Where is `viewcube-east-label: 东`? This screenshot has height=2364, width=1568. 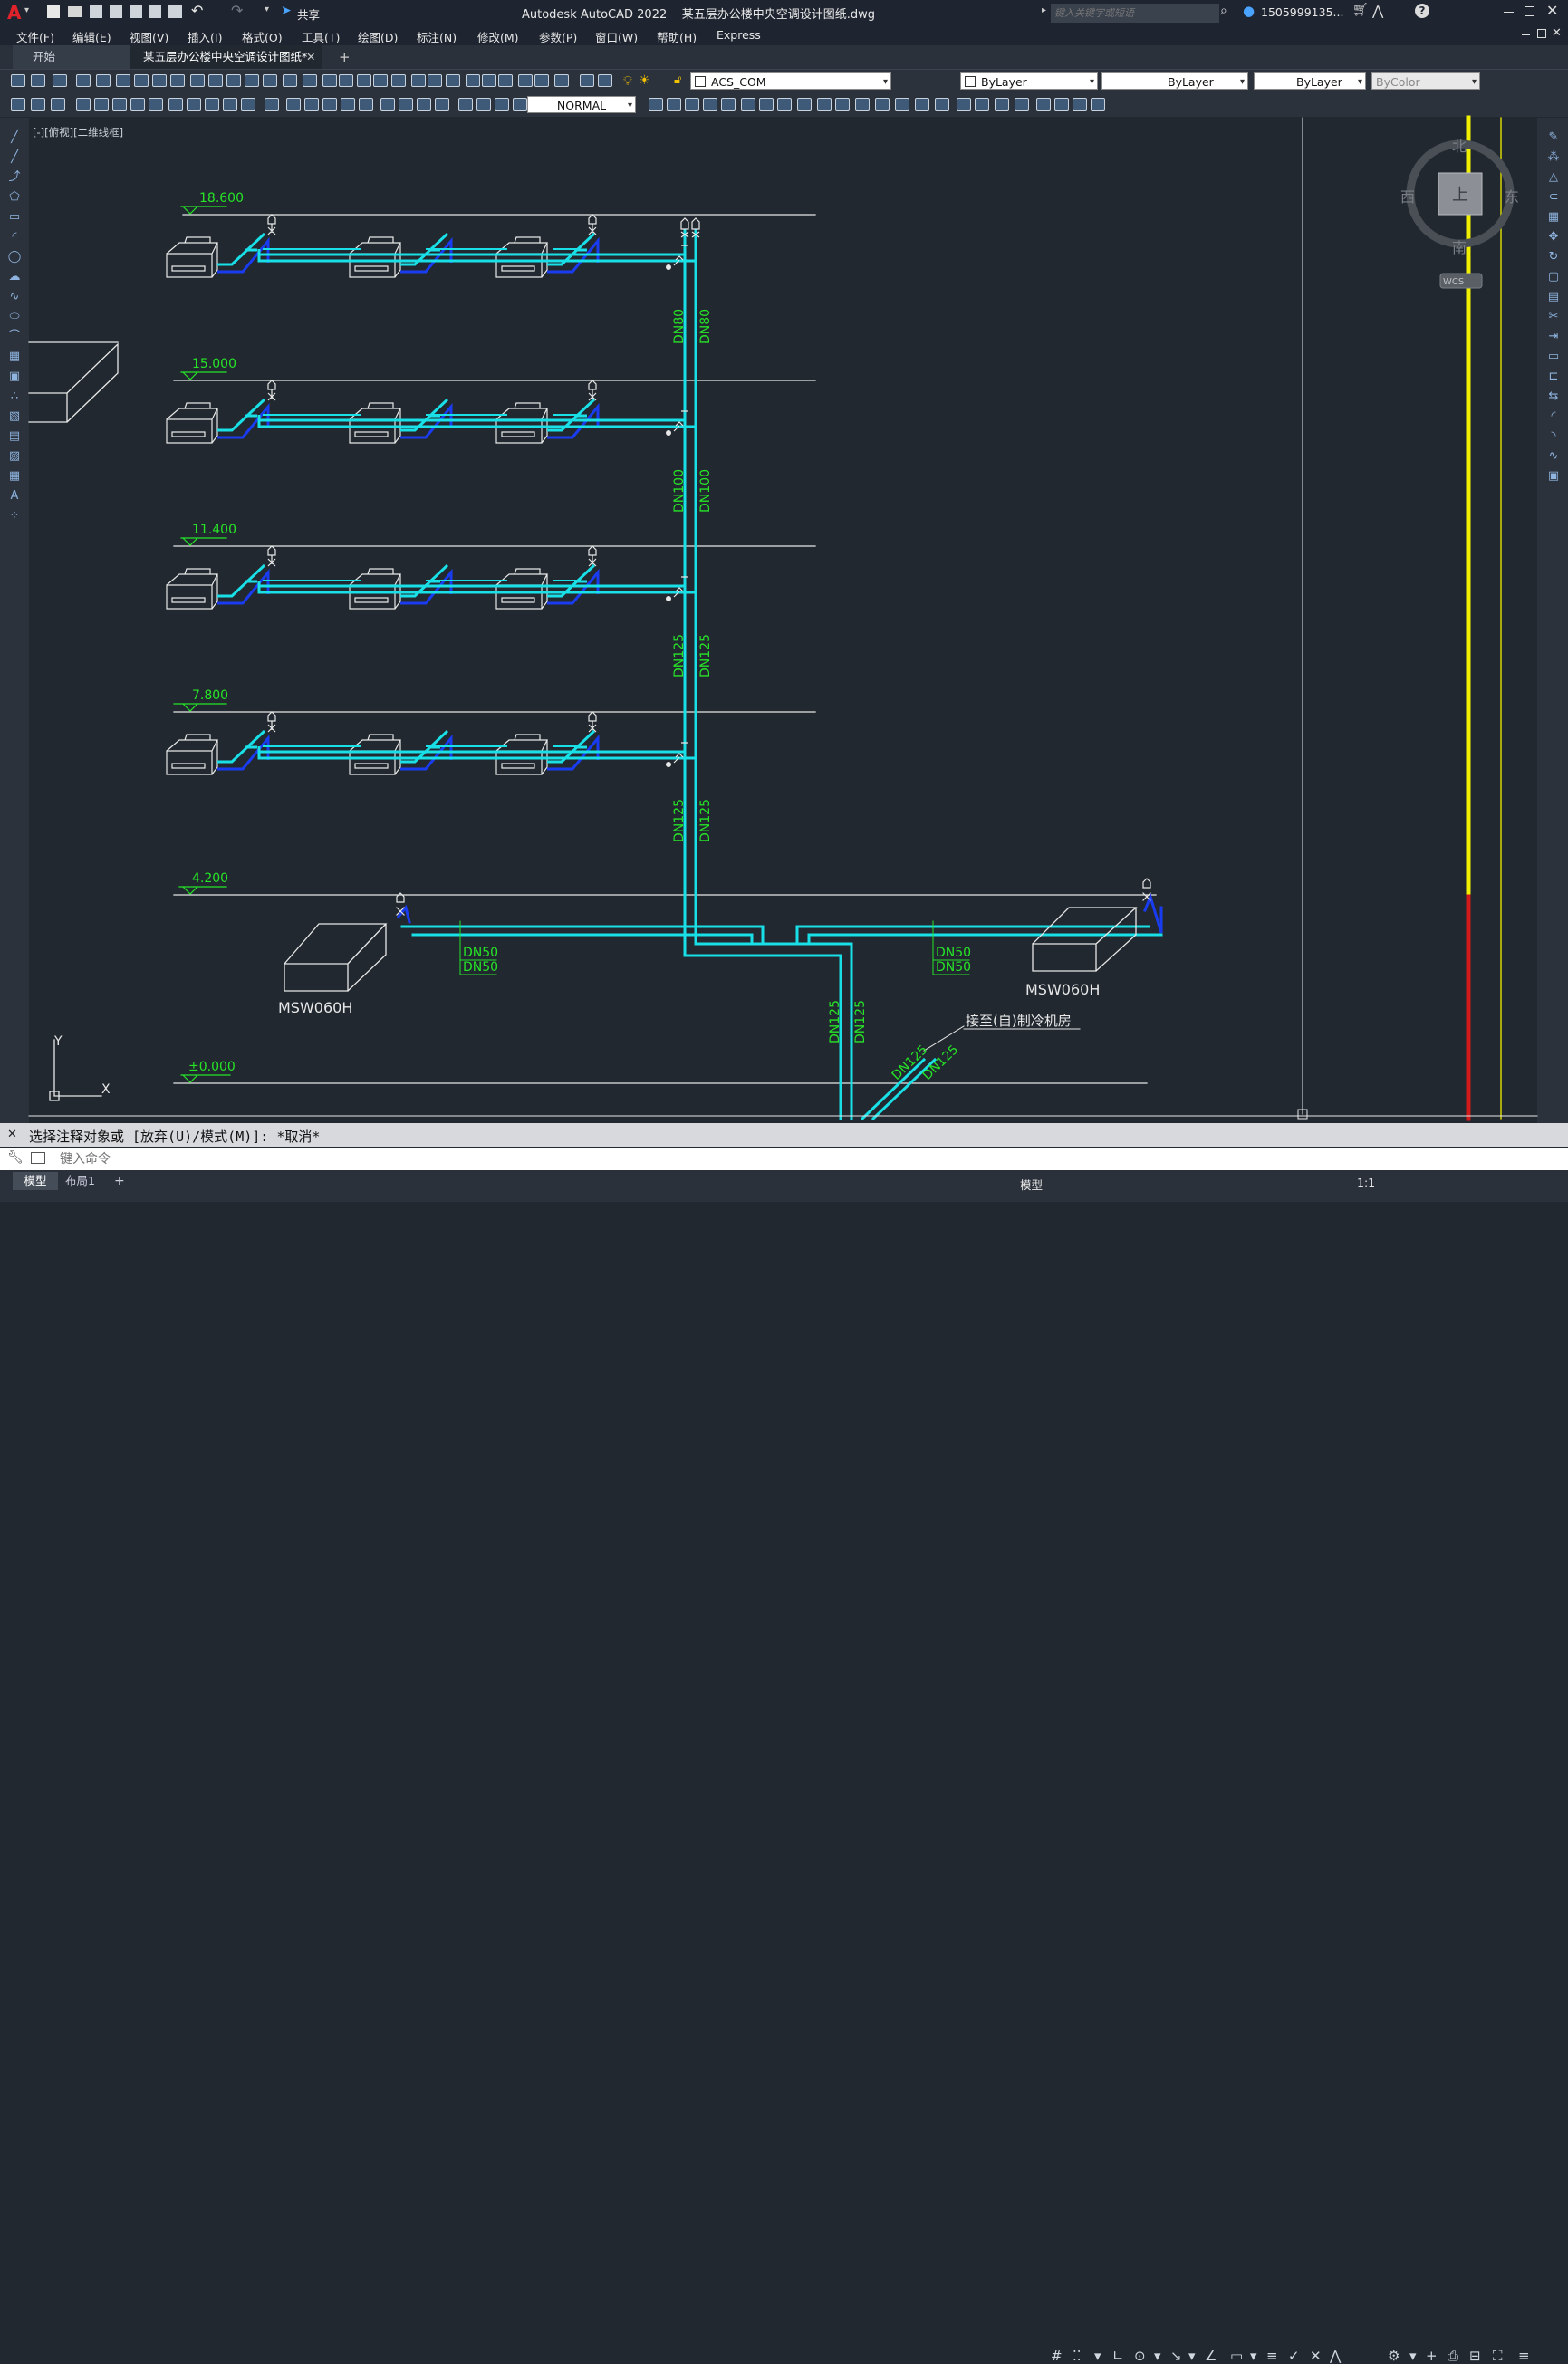
viewcube-east-label: 东 is located at coordinates (1512, 197).